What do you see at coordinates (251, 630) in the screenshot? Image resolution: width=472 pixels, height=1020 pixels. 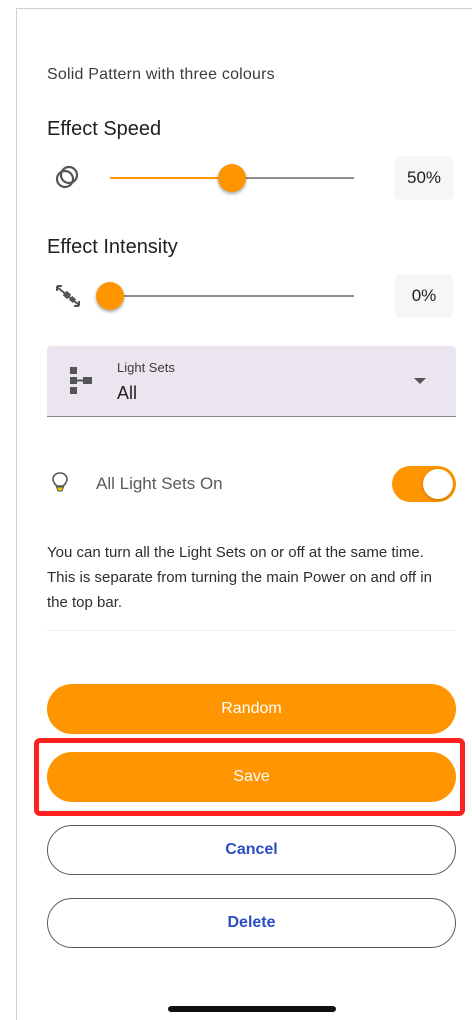 I see `section-divider` at bounding box center [251, 630].